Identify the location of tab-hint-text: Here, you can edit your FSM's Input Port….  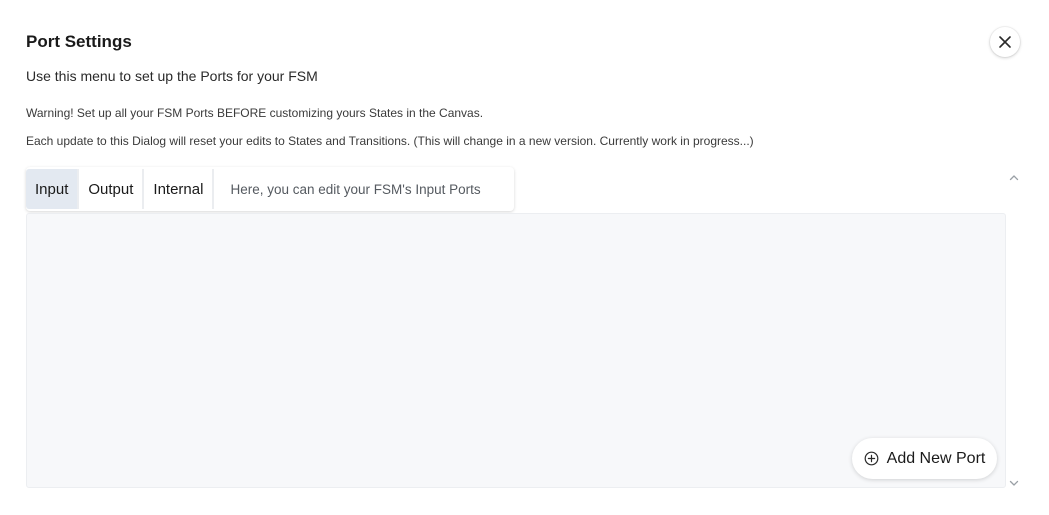
(355, 189).